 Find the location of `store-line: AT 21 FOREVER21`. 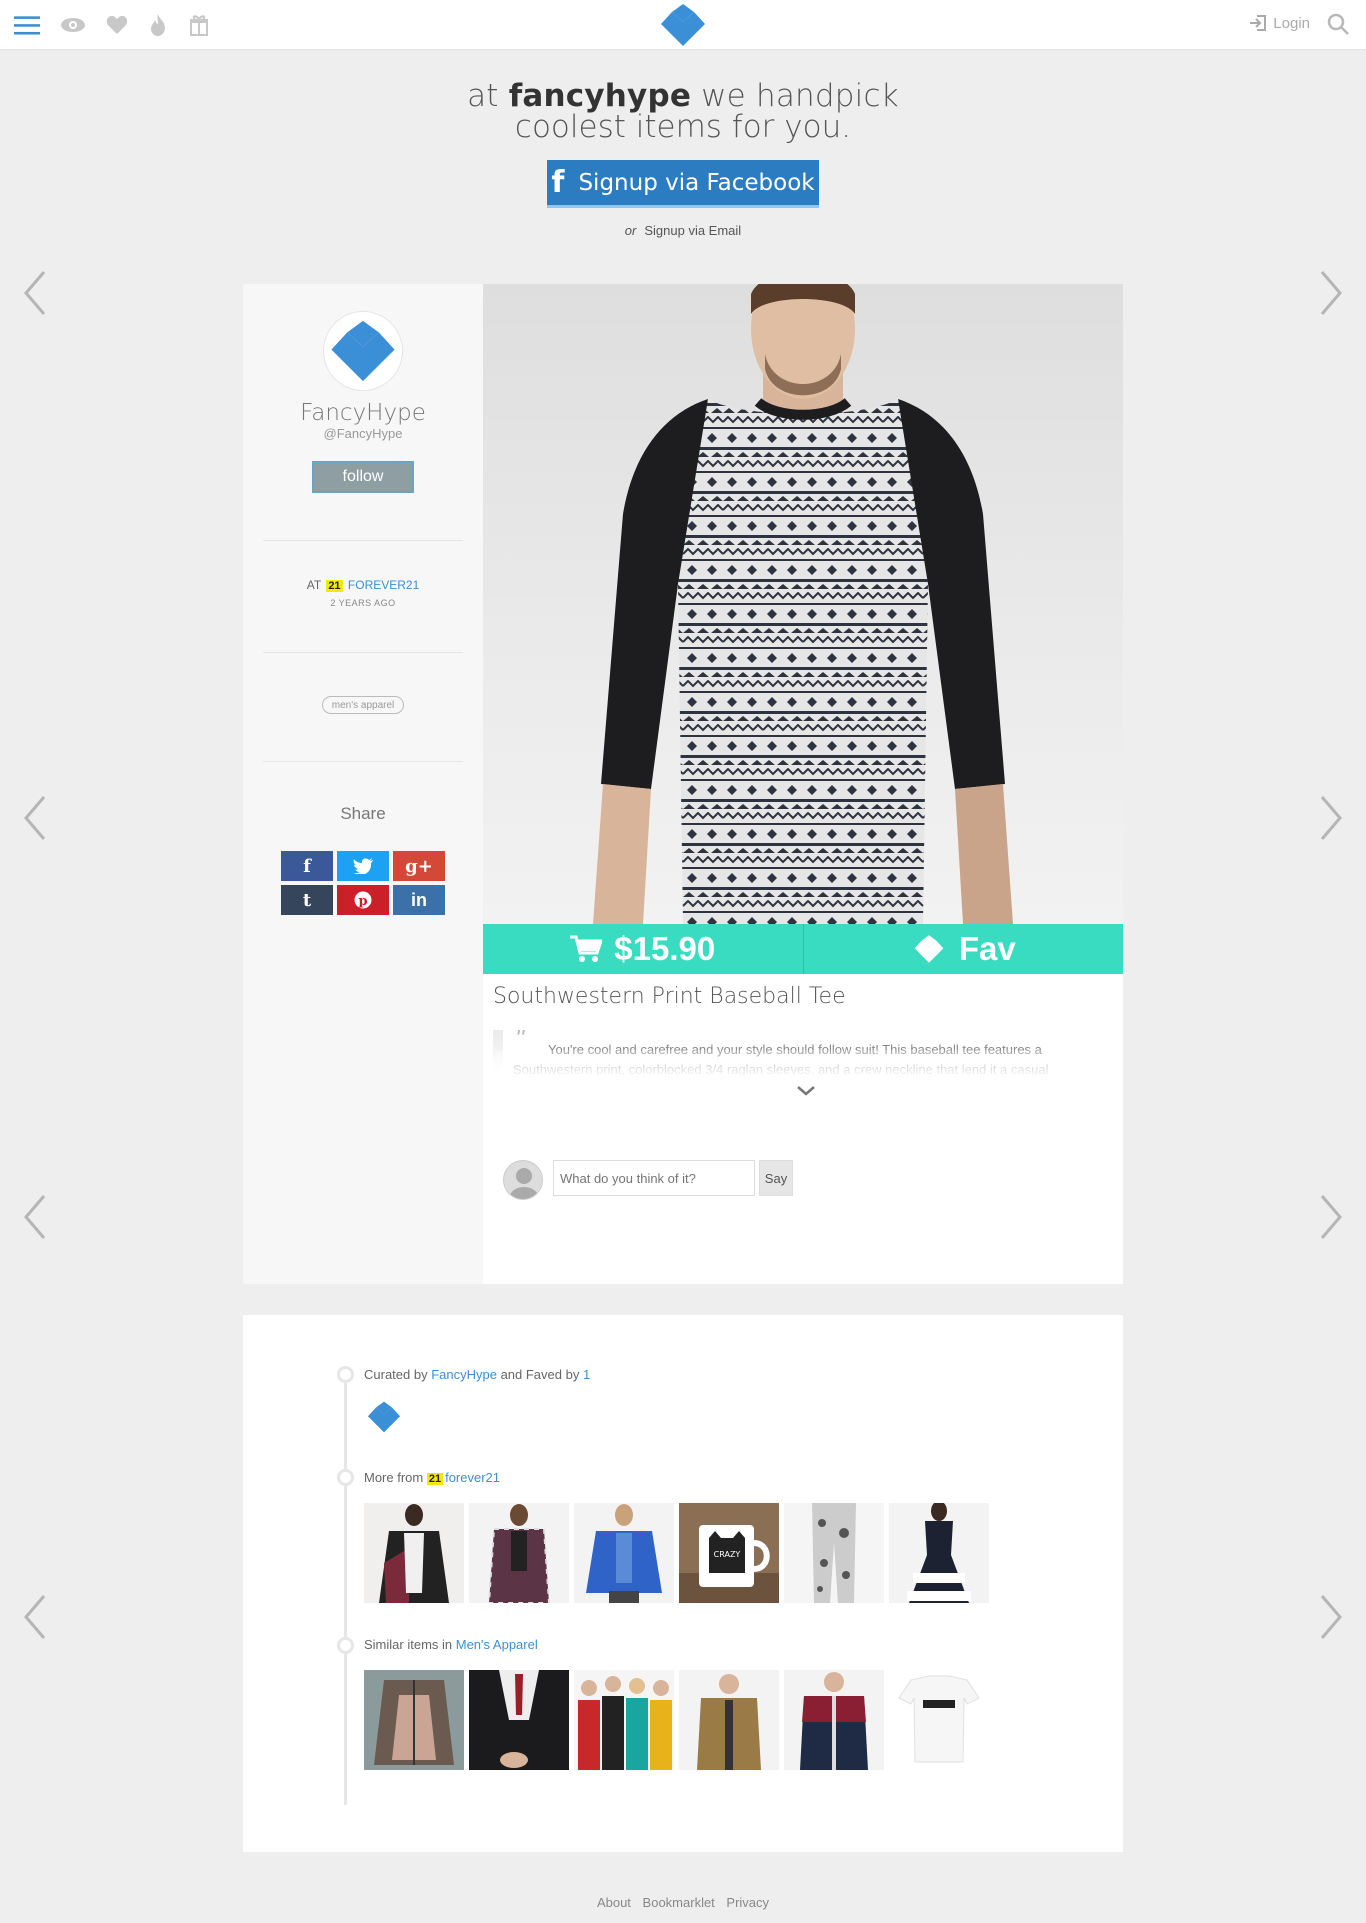

store-line: AT 21 FOREVER21 is located at coordinates (363, 585).